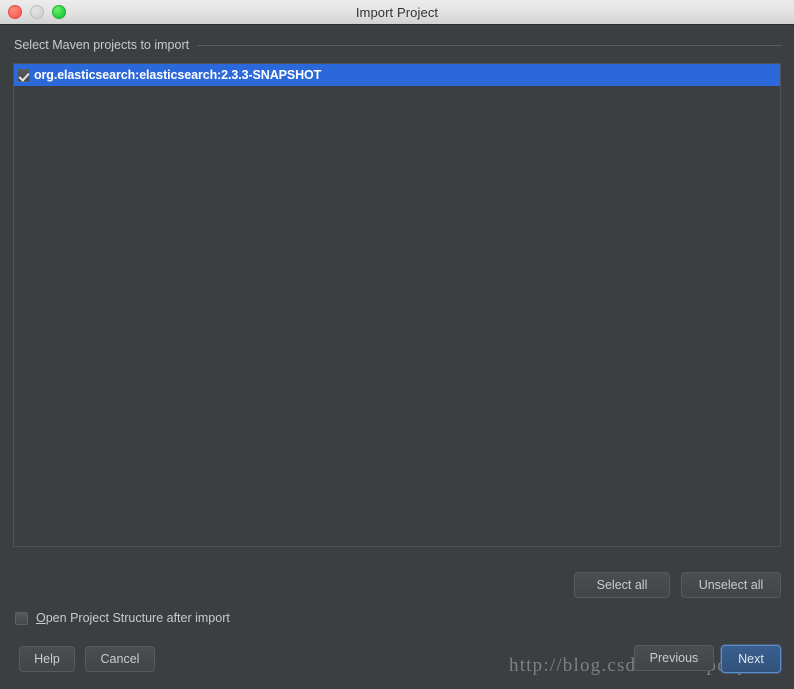  I want to click on section-divider, so click(489, 45).